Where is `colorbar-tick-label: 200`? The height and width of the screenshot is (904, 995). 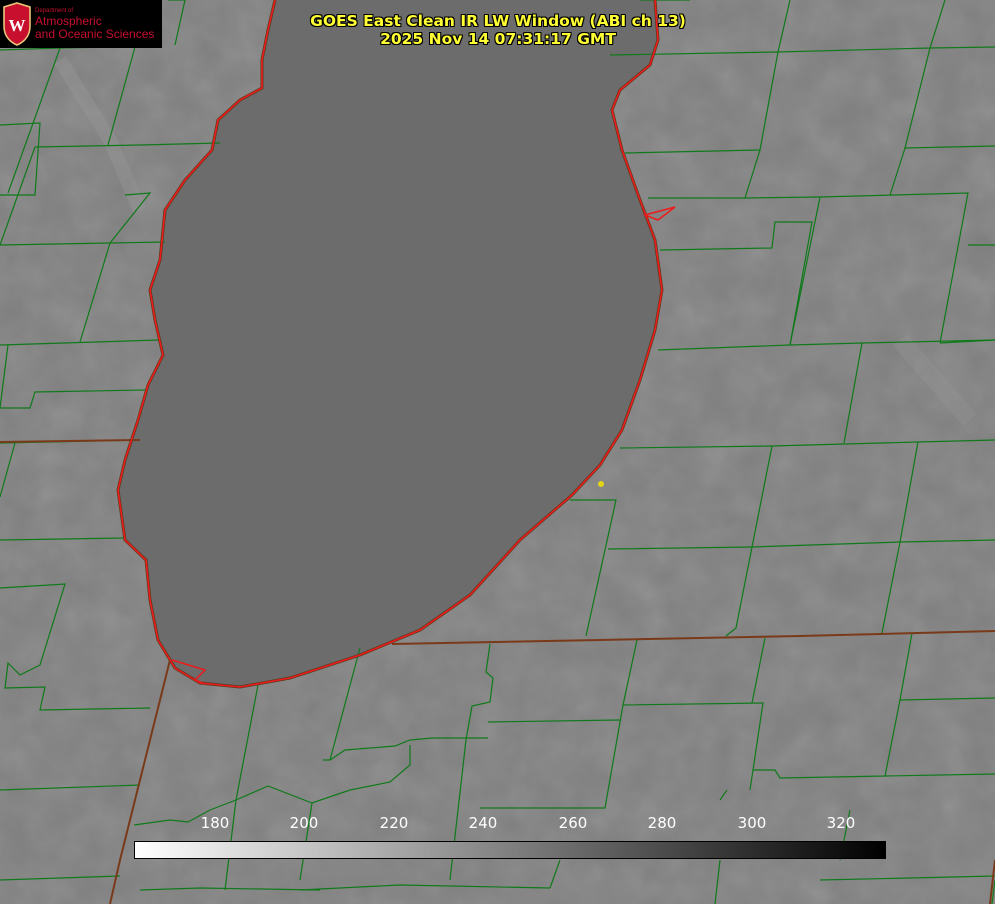 colorbar-tick-label: 200 is located at coordinates (304, 823).